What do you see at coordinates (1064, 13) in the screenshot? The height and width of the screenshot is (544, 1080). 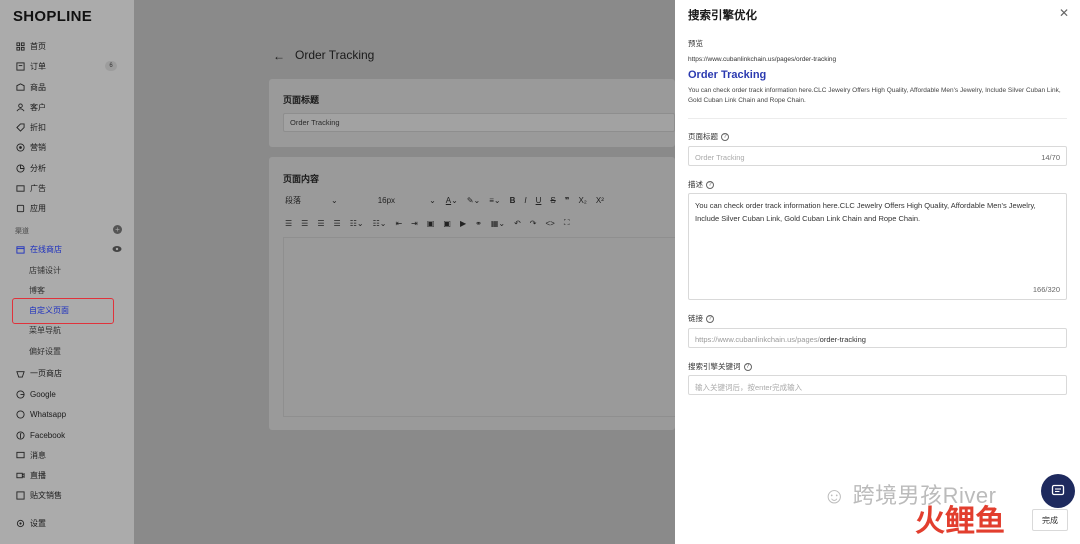 I see `close-icon: ✕` at bounding box center [1064, 13].